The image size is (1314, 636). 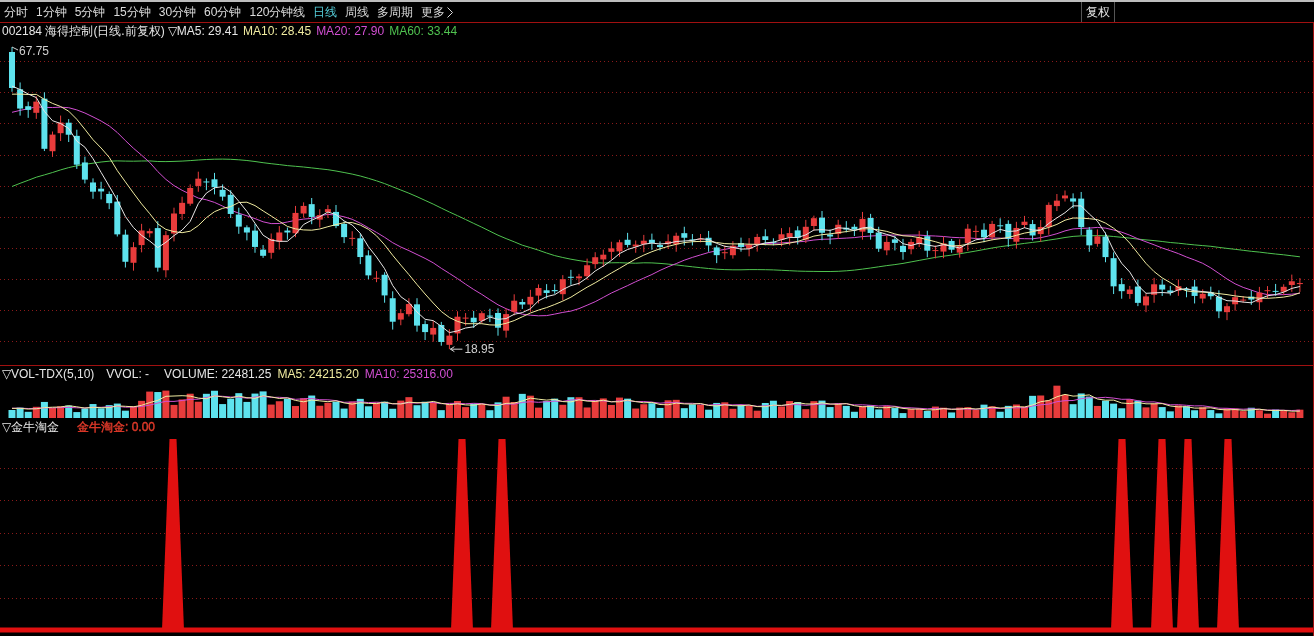 What do you see at coordinates (128, 373) in the screenshot?
I see `vvol-reading: VVOL: -` at bounding box center [128, 373].